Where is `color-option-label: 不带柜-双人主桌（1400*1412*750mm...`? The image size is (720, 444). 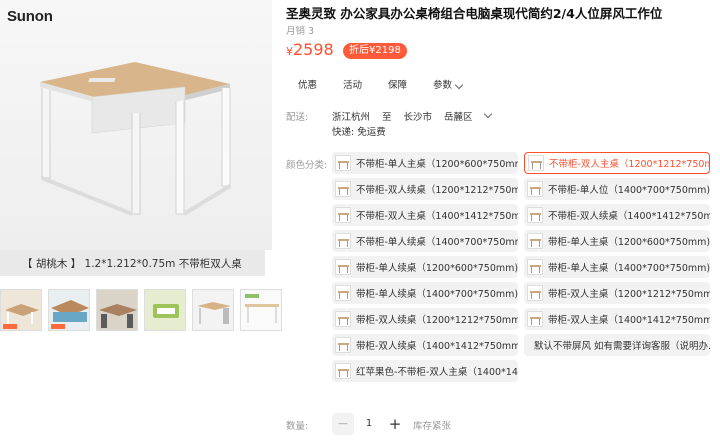 color-option-label: 不带柜-双人主桌（1400*1412*750mm... is located at coordinates (437, 216).